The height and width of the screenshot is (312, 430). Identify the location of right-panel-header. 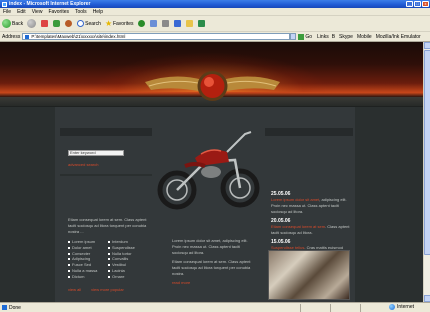
(309, 132).